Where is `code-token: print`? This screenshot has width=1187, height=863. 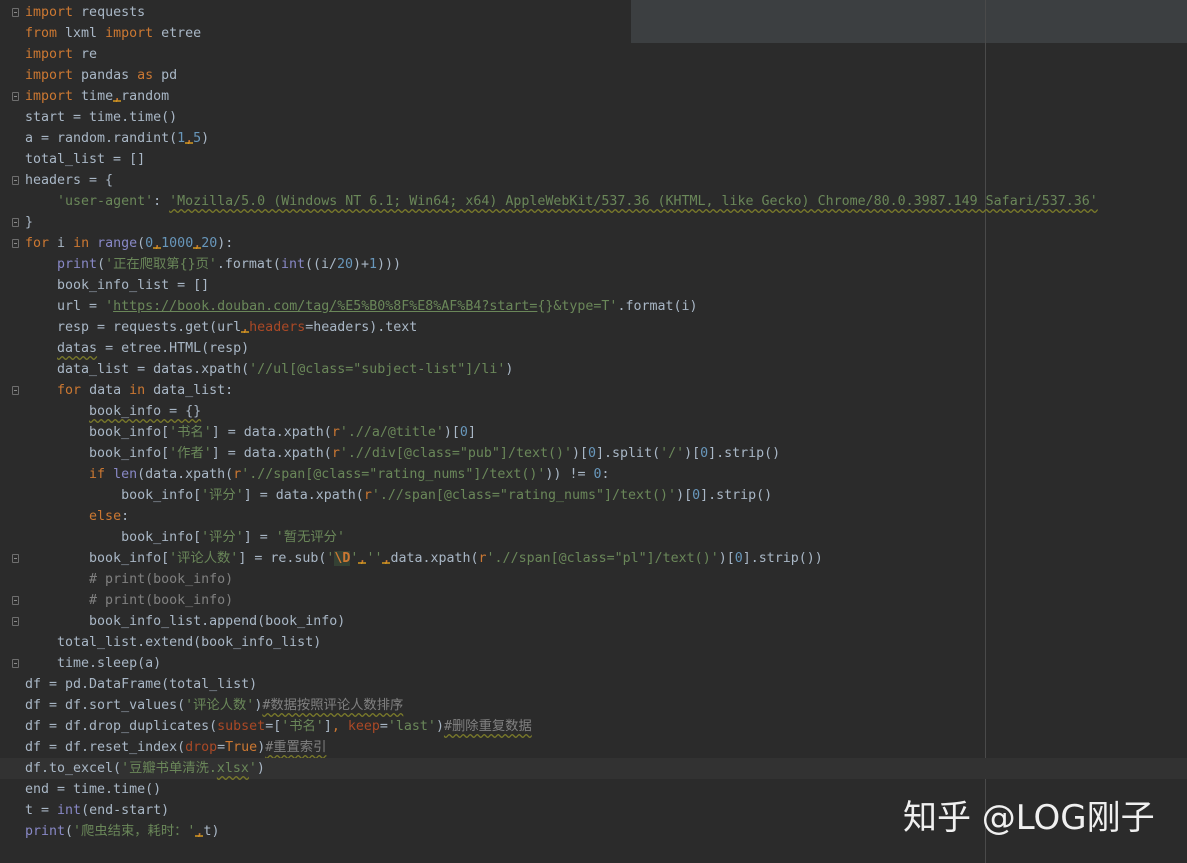
code-token: print is located at coordinates (77, 264).